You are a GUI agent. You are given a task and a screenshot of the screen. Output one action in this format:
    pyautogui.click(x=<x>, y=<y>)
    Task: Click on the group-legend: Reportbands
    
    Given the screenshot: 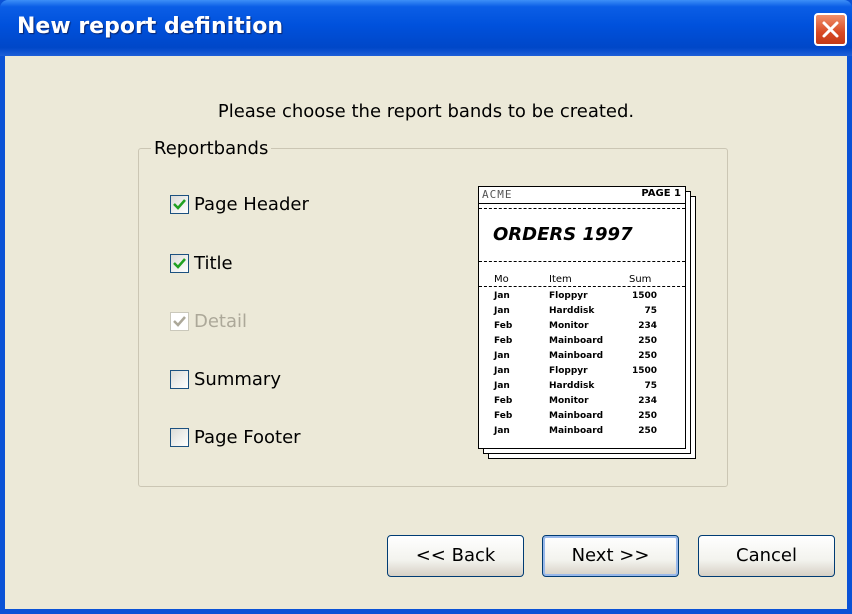 What is the action you would take?
    pyautogui.click(x=211, y=148)
    